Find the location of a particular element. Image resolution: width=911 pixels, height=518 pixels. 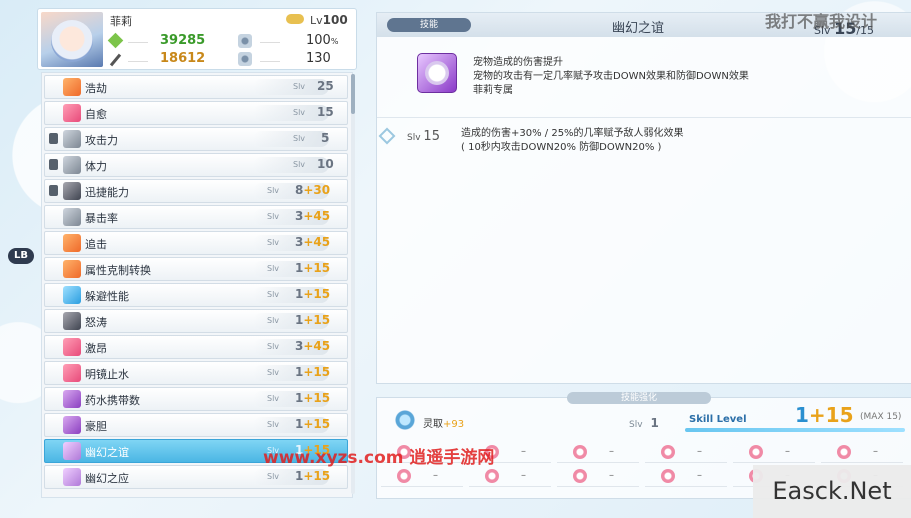

skill-row: 属性克制转换 Slv 1+15 is located at coordinates (196, 269).